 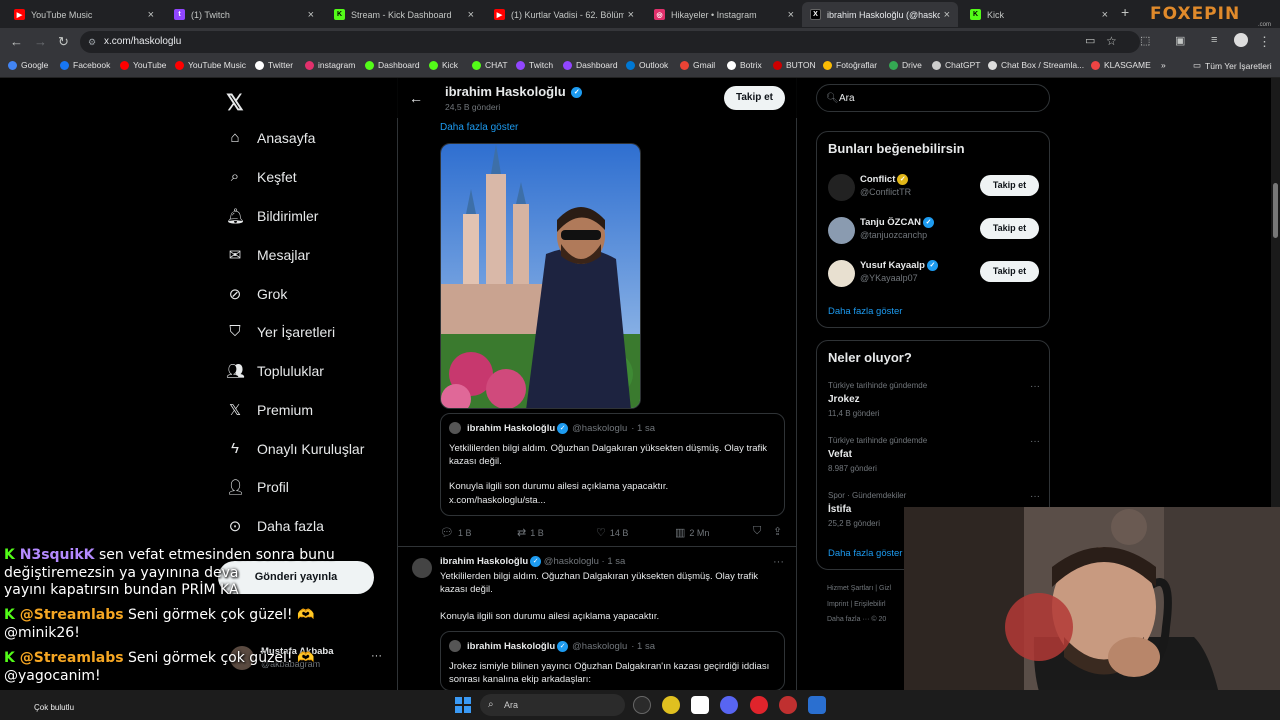 What do you see at coordinates (443, 65) in the screenshot?
I see `bookmark-item: Kick` at bounding box center [443, 65].